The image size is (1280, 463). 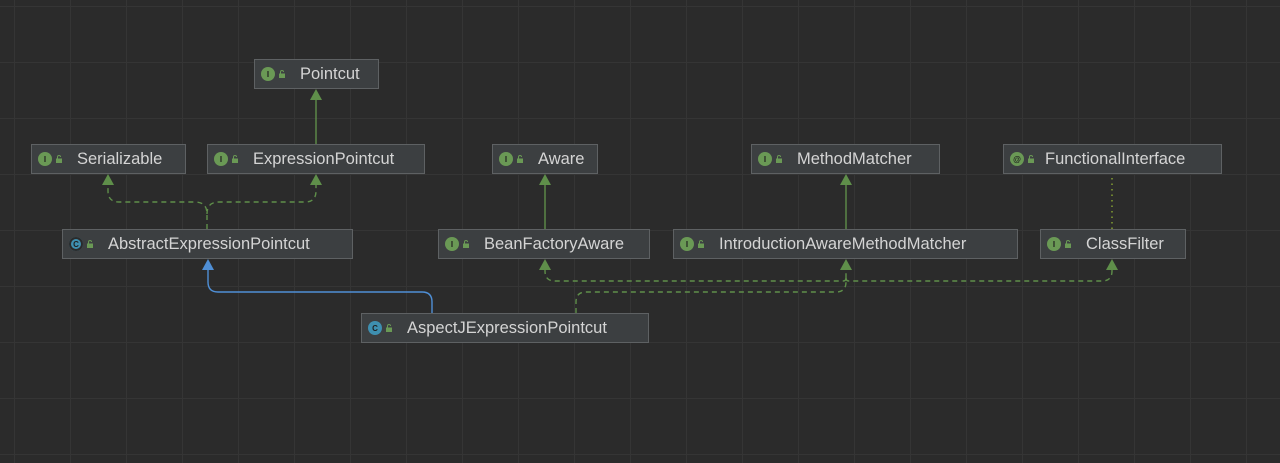 What do you see at coordinates (1115, 158) in the screenshot?
I see `node-label: FunctionalInterface` at bounding box center [1115, 158].